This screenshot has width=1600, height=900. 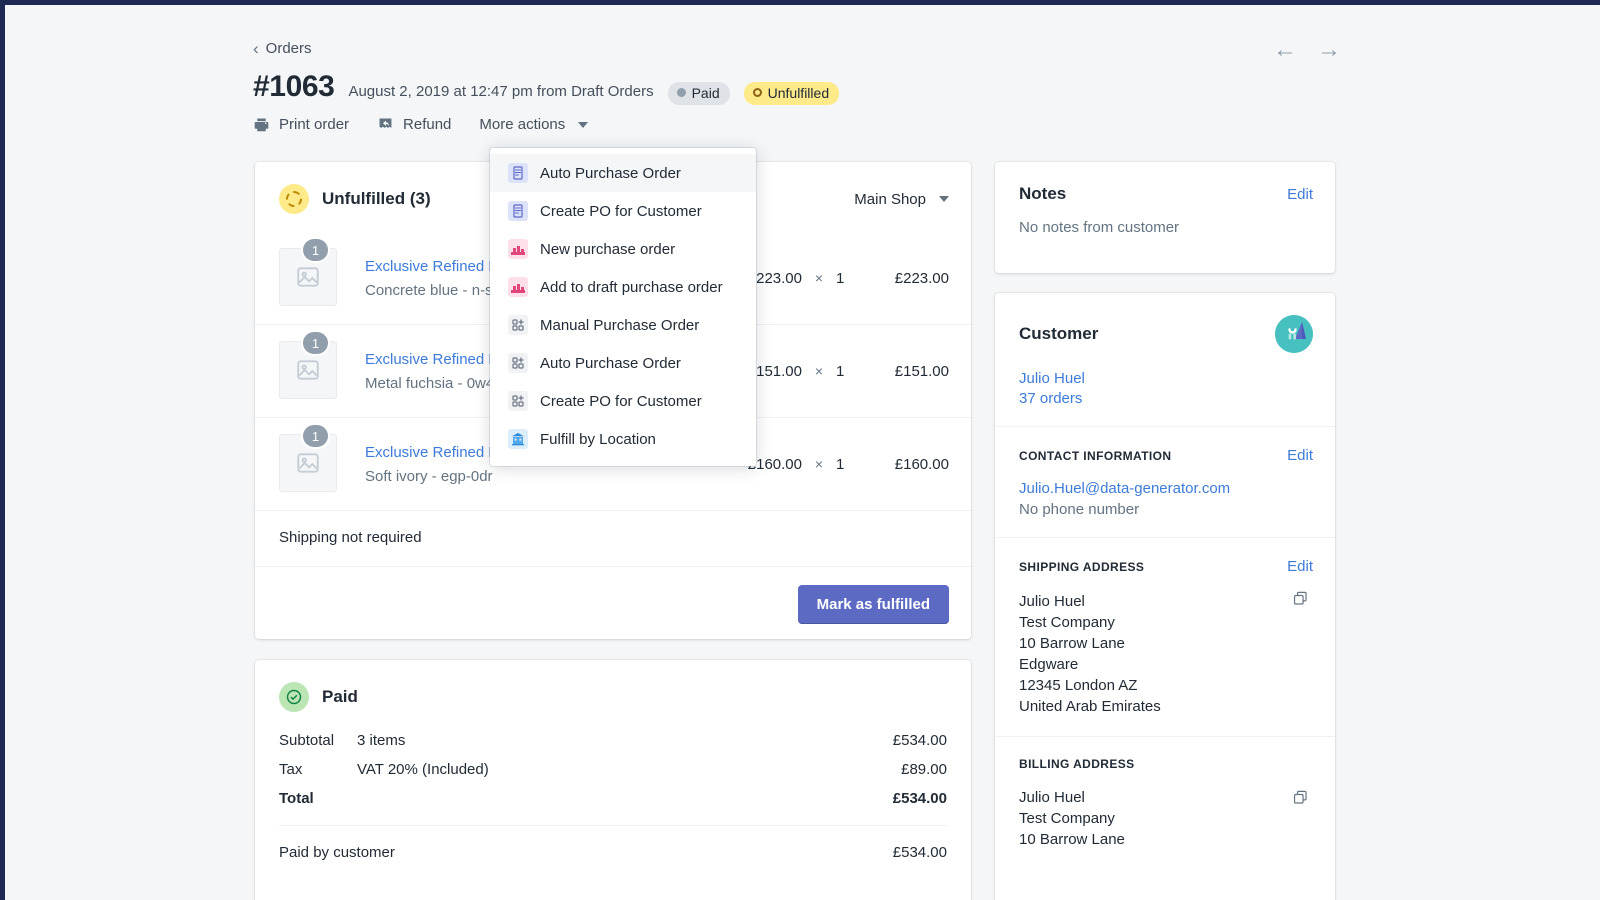 I want to click on menu-item-fulfill-by-location: Fulfill by Location, so click(x=623, y=439).